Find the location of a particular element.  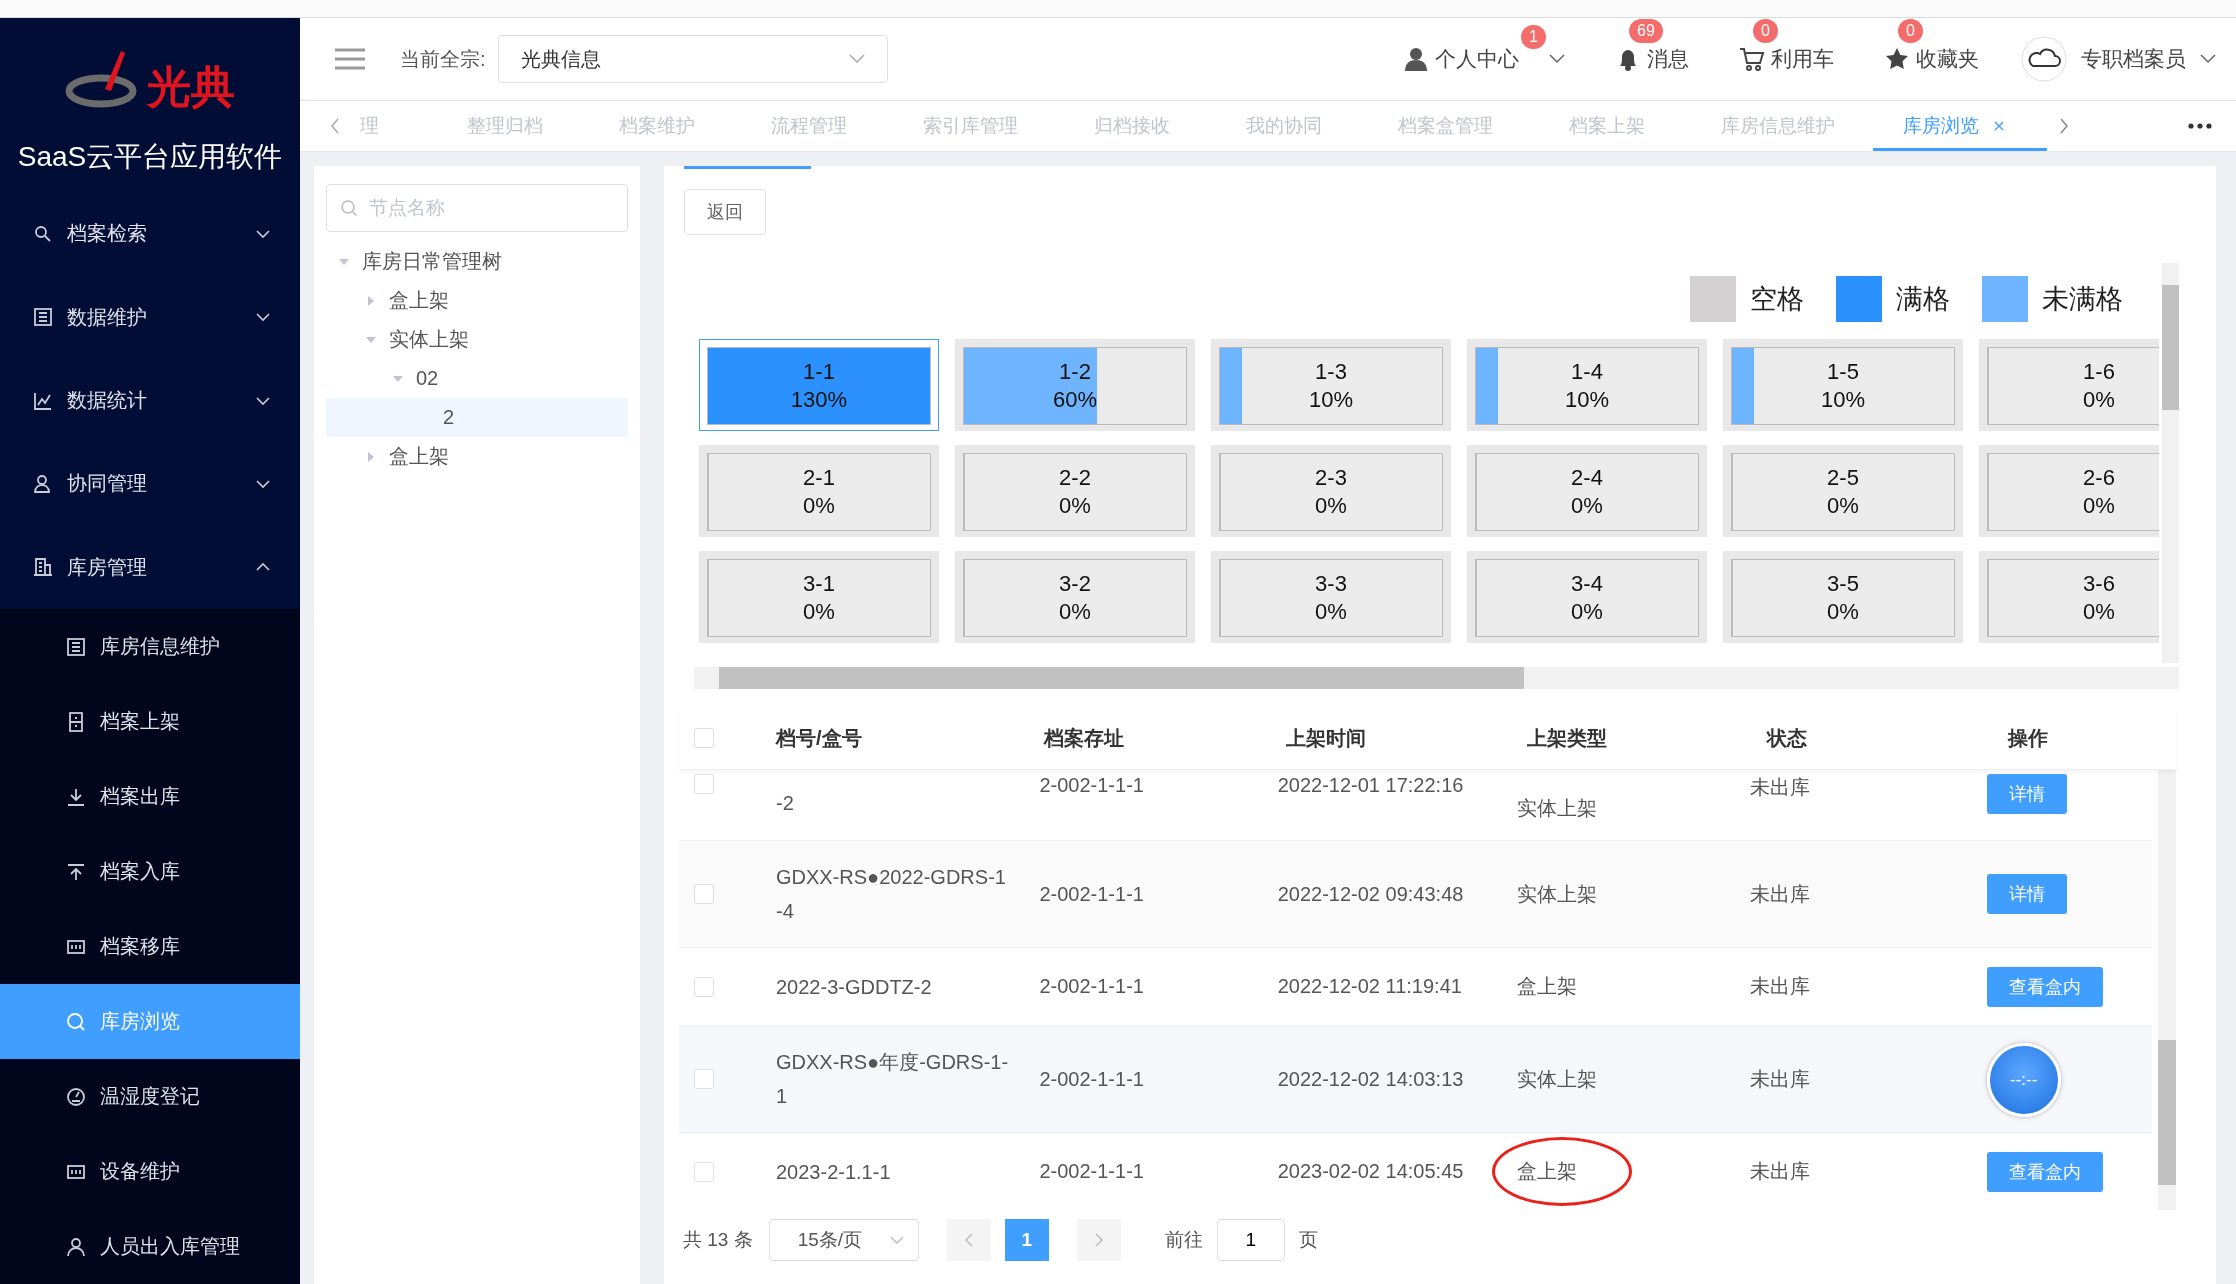

header-icon is located at coordinates (1897, 59).